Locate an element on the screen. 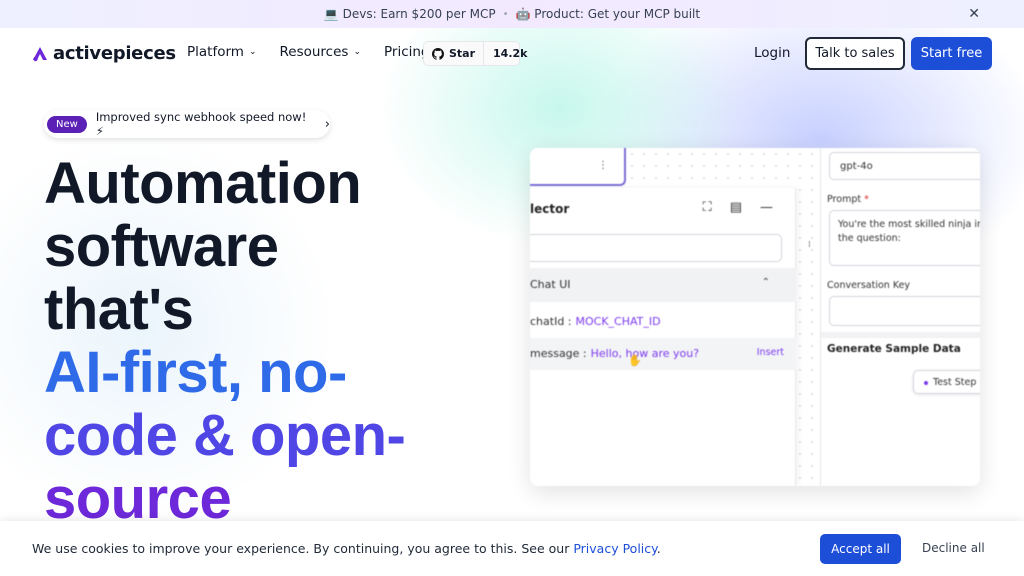 The image size is (1024, 576). test-step-button: Test Step is located at coordinates (946, 382).